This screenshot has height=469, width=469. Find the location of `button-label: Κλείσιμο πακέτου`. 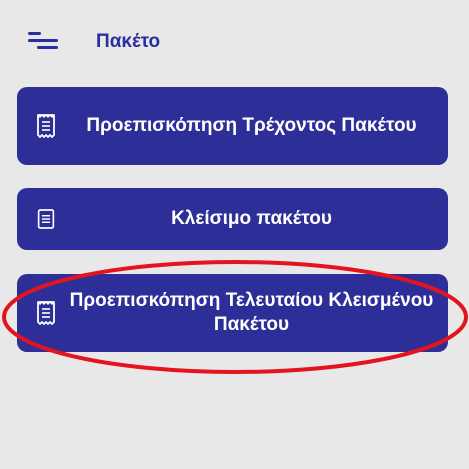

button-label: Κλείσιμο πακέτου is located at coordinates (251, 218).